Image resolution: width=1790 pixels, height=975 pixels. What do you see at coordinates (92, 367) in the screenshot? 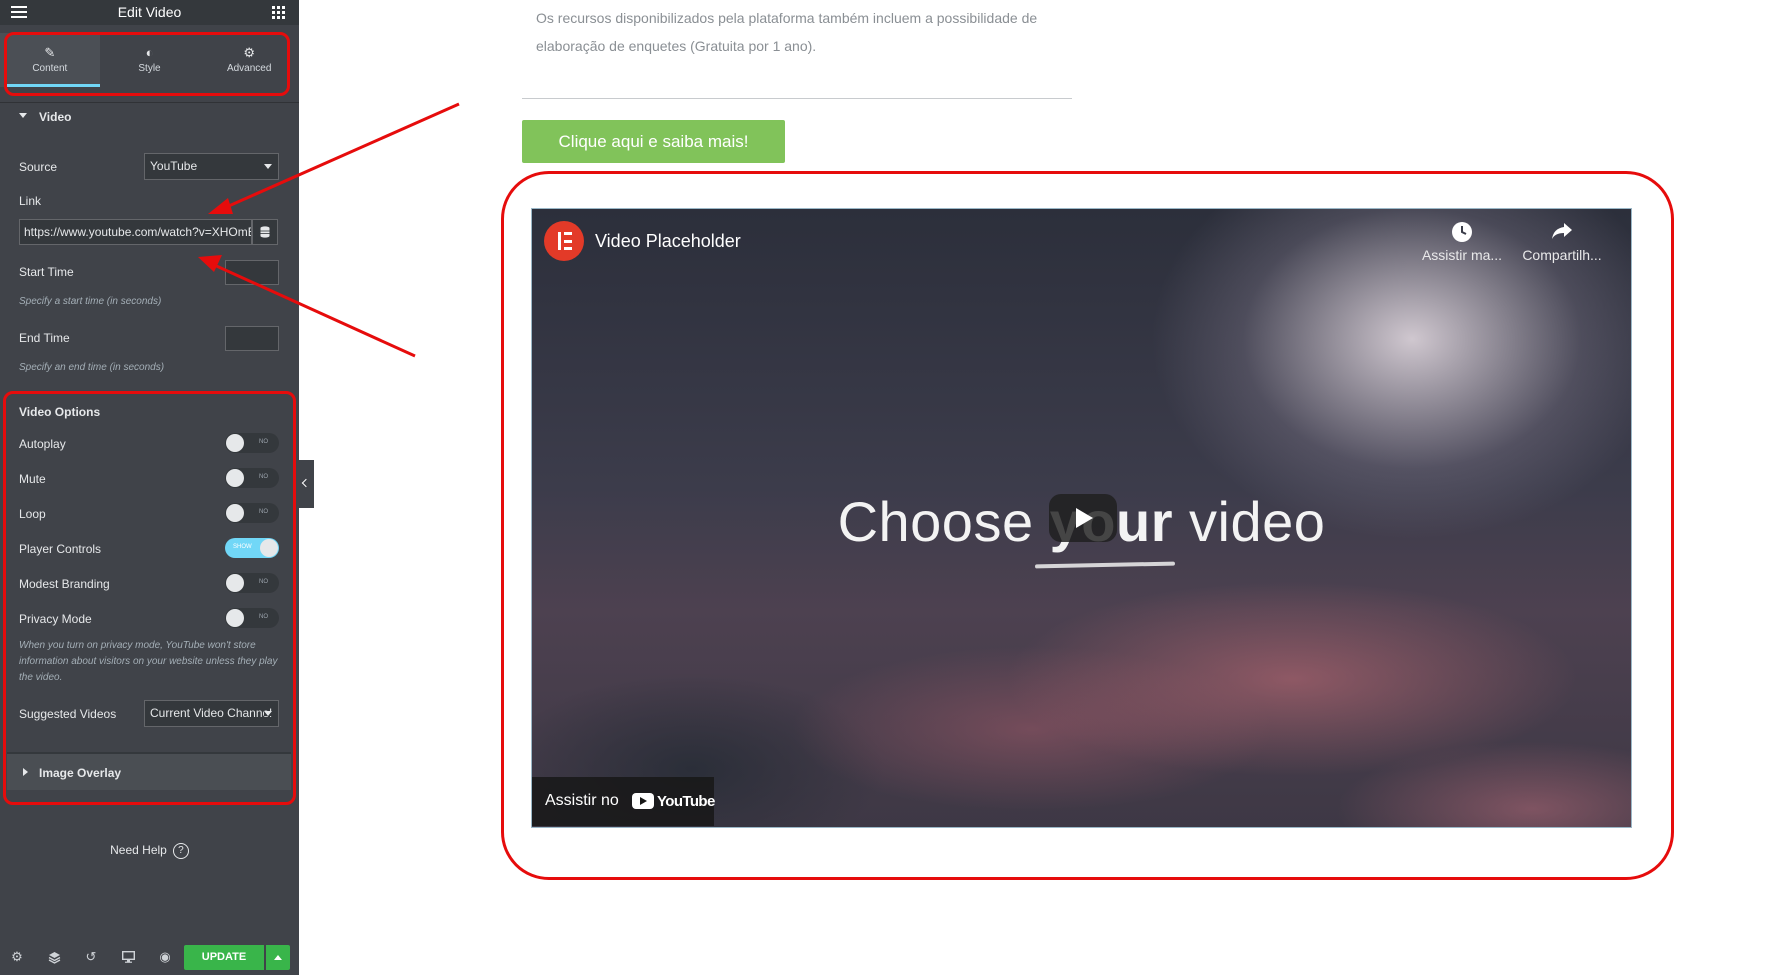
I see `end-time-hint: Specify an end time (in seconds)` at bounding box center [92, 367].